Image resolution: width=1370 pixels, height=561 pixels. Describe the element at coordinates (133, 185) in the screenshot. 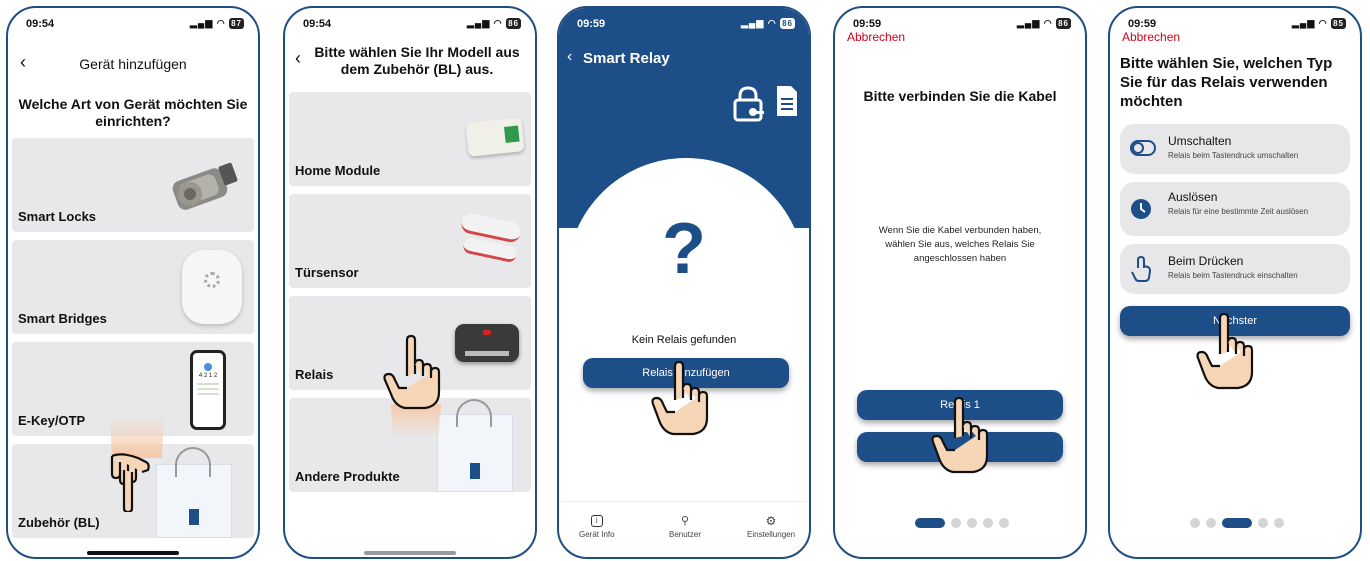

I see `card-smart-locks: Smart Locks` at that location.